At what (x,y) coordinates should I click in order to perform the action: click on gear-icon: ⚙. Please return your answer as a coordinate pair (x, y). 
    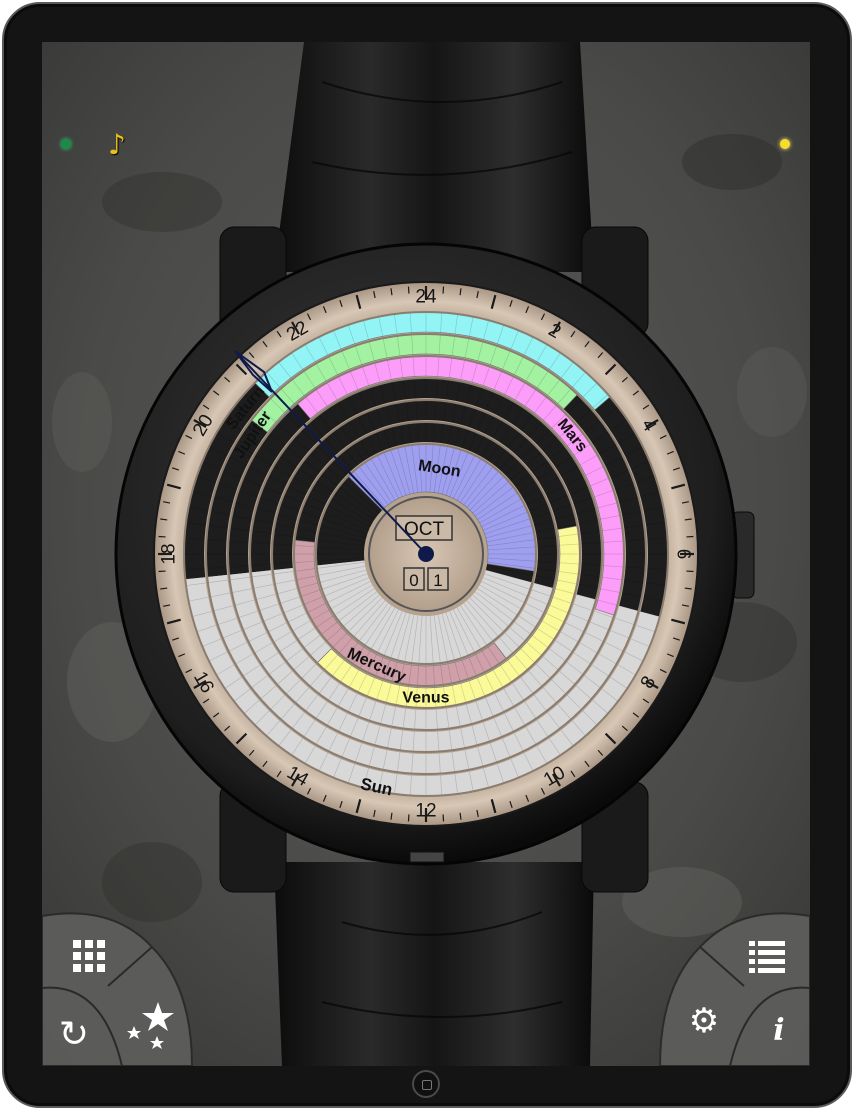
    Looking at the image, I should click on (704, 1021).